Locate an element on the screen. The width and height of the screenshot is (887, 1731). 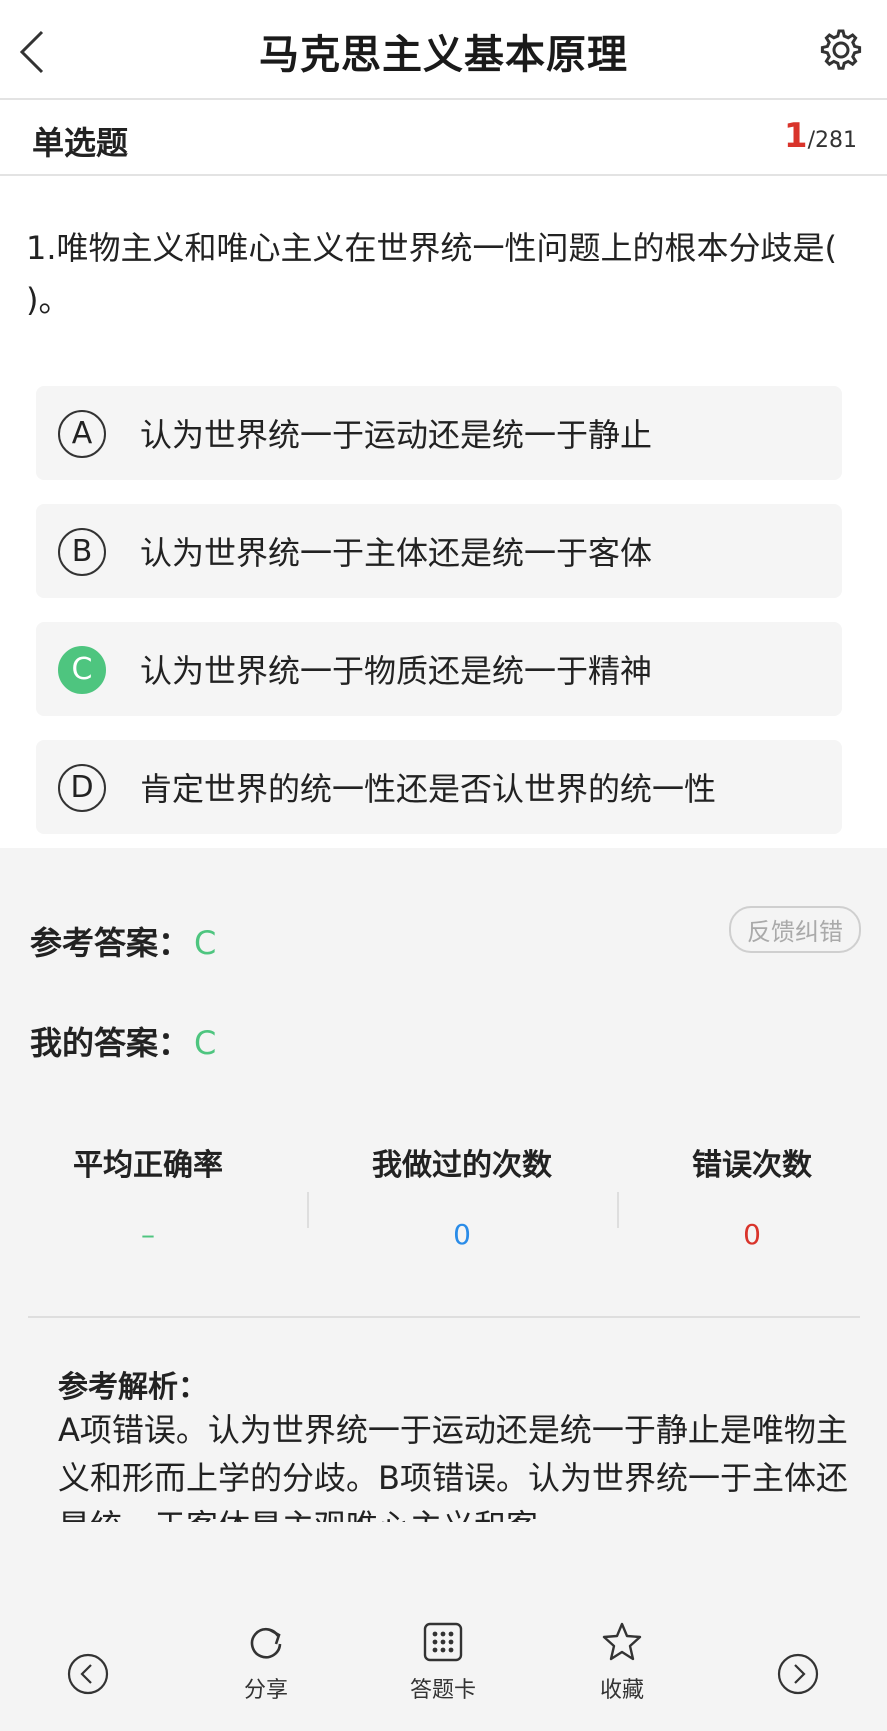
analysis-title: 参考解析： is located at coordinates (133, 1387).